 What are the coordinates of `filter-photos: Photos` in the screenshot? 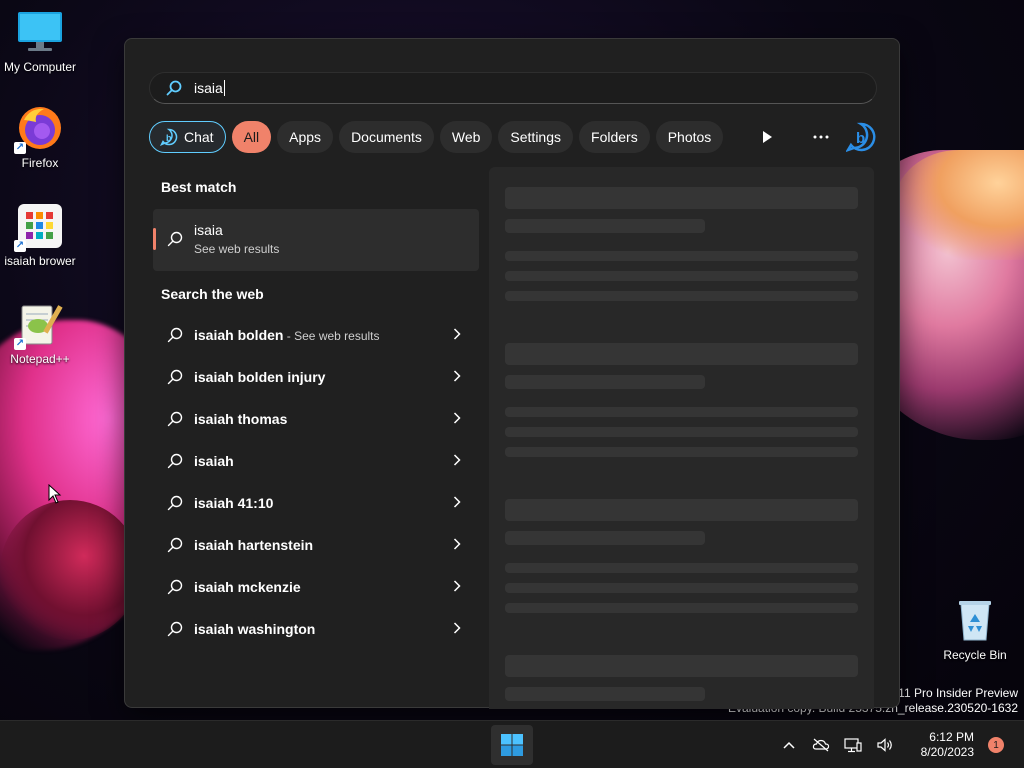 It's located at (689, 137).